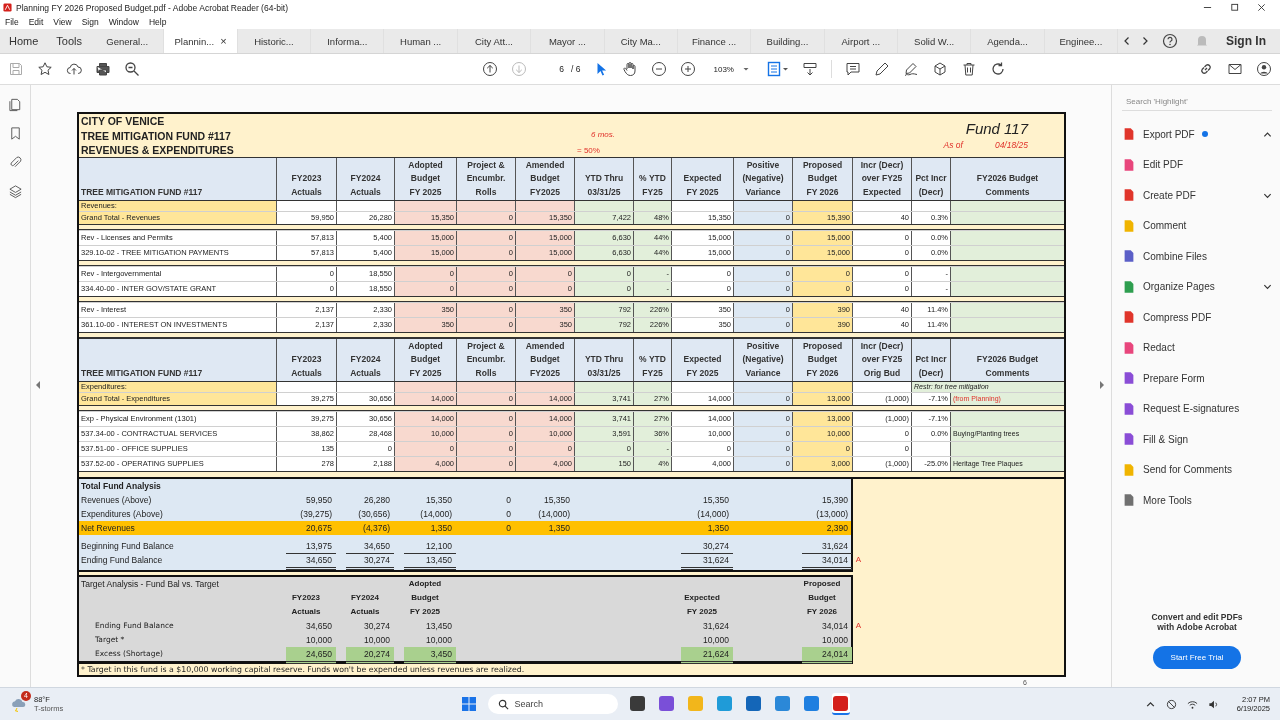  Describe the element at coordinates (201, 41) in the screenshot. I see `document-tab: Plannin... ×` at that location.